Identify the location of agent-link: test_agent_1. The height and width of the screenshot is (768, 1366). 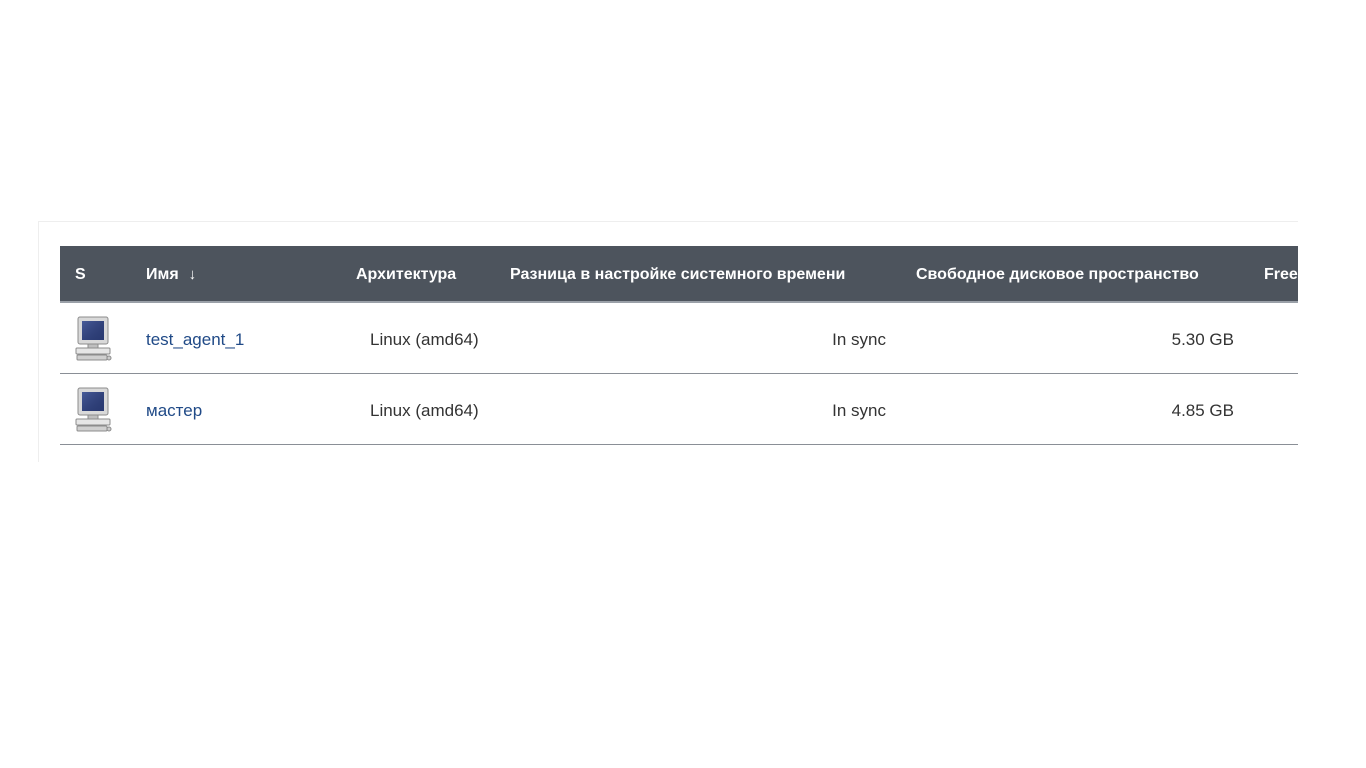
(195, 339).